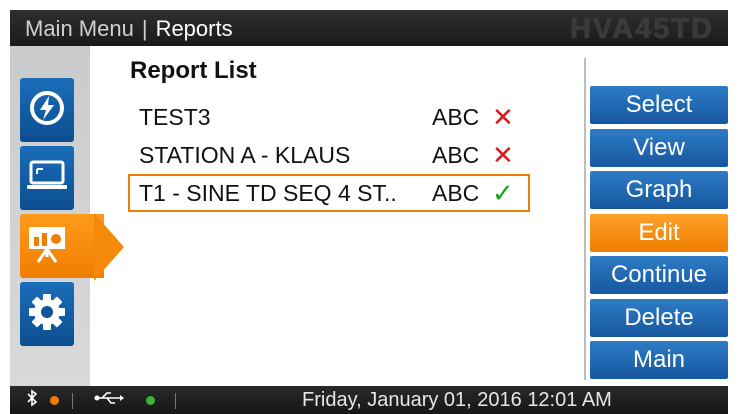  Describe the element at coordinates (503, 193) in the screenshot. I see `pass-check-icon: ✓` at that location.